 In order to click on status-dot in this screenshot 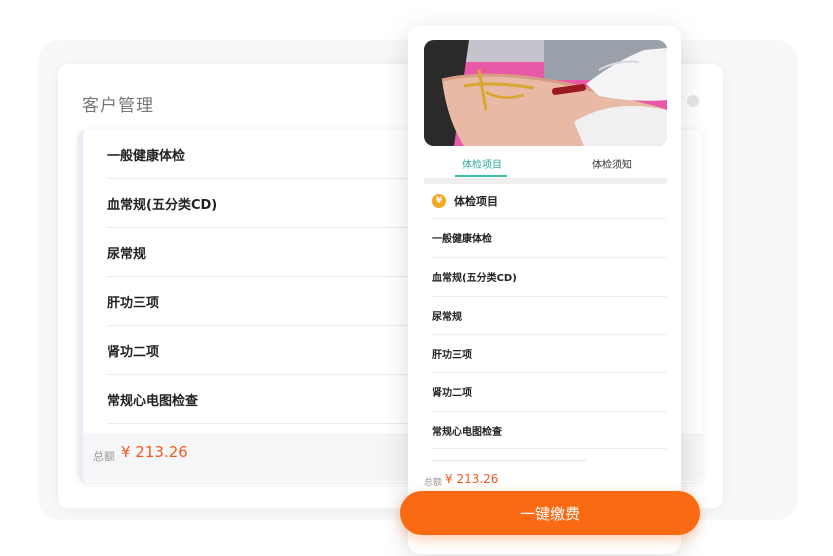, I will do `click(693, 101)`.